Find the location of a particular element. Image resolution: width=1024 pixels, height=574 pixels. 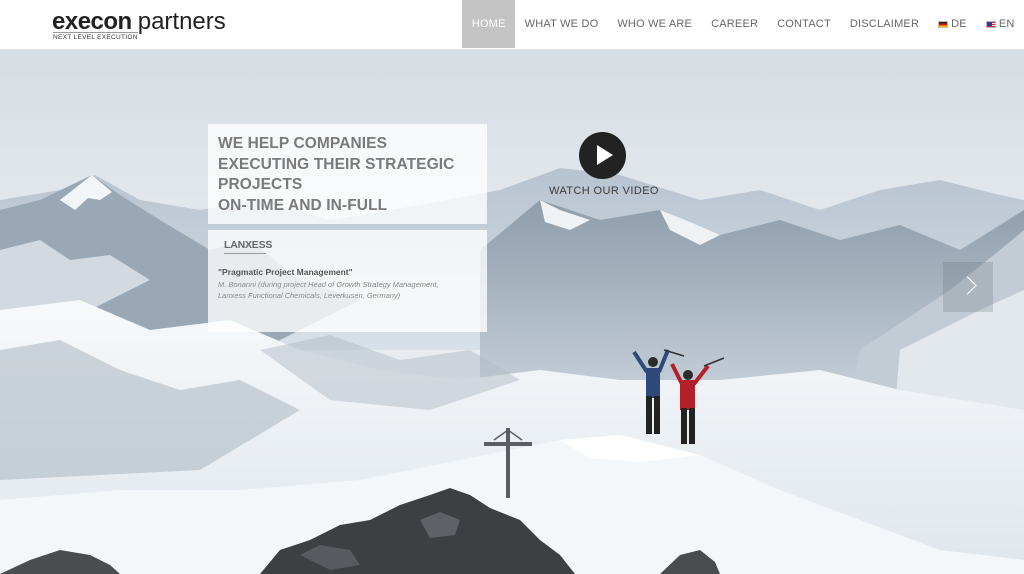

headline-line: ON-TIME AND IN-FULL is located at coordinates (303, 205).